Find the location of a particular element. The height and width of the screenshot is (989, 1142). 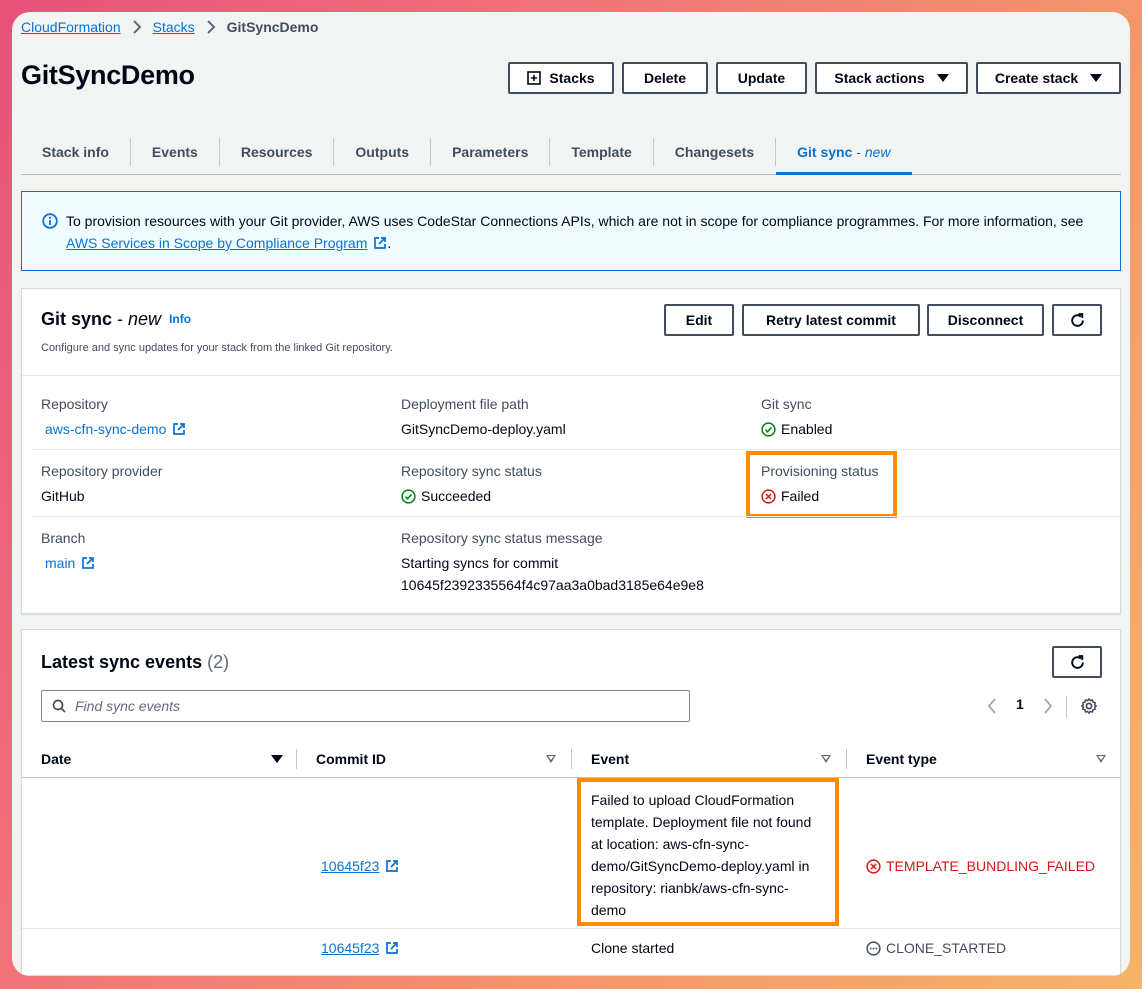

tab-events: Events is located at coordinates (174, 152).